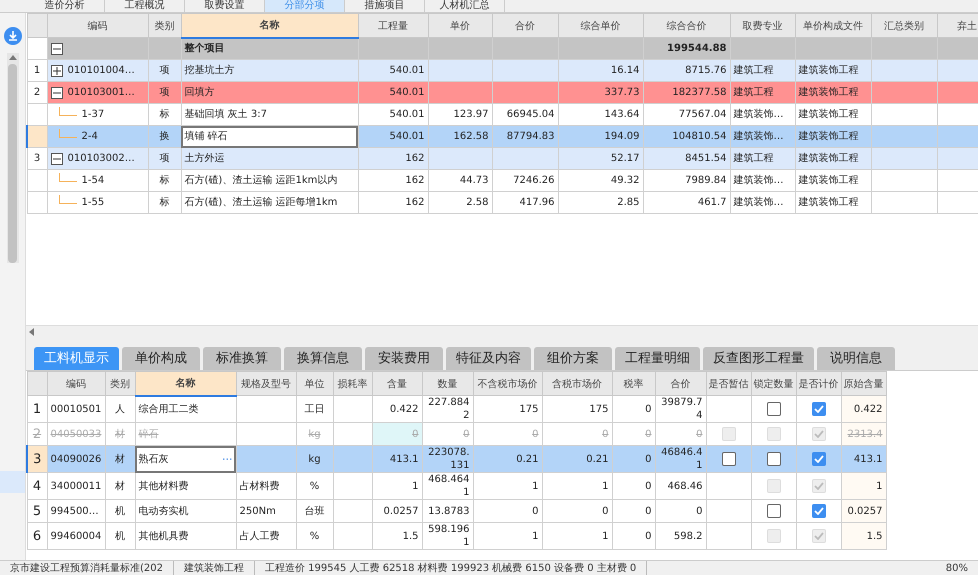  What do you see at coordinates (164, 181) in the screenshot?
I see `table-cell: 标` at bounding box center [164, 181].